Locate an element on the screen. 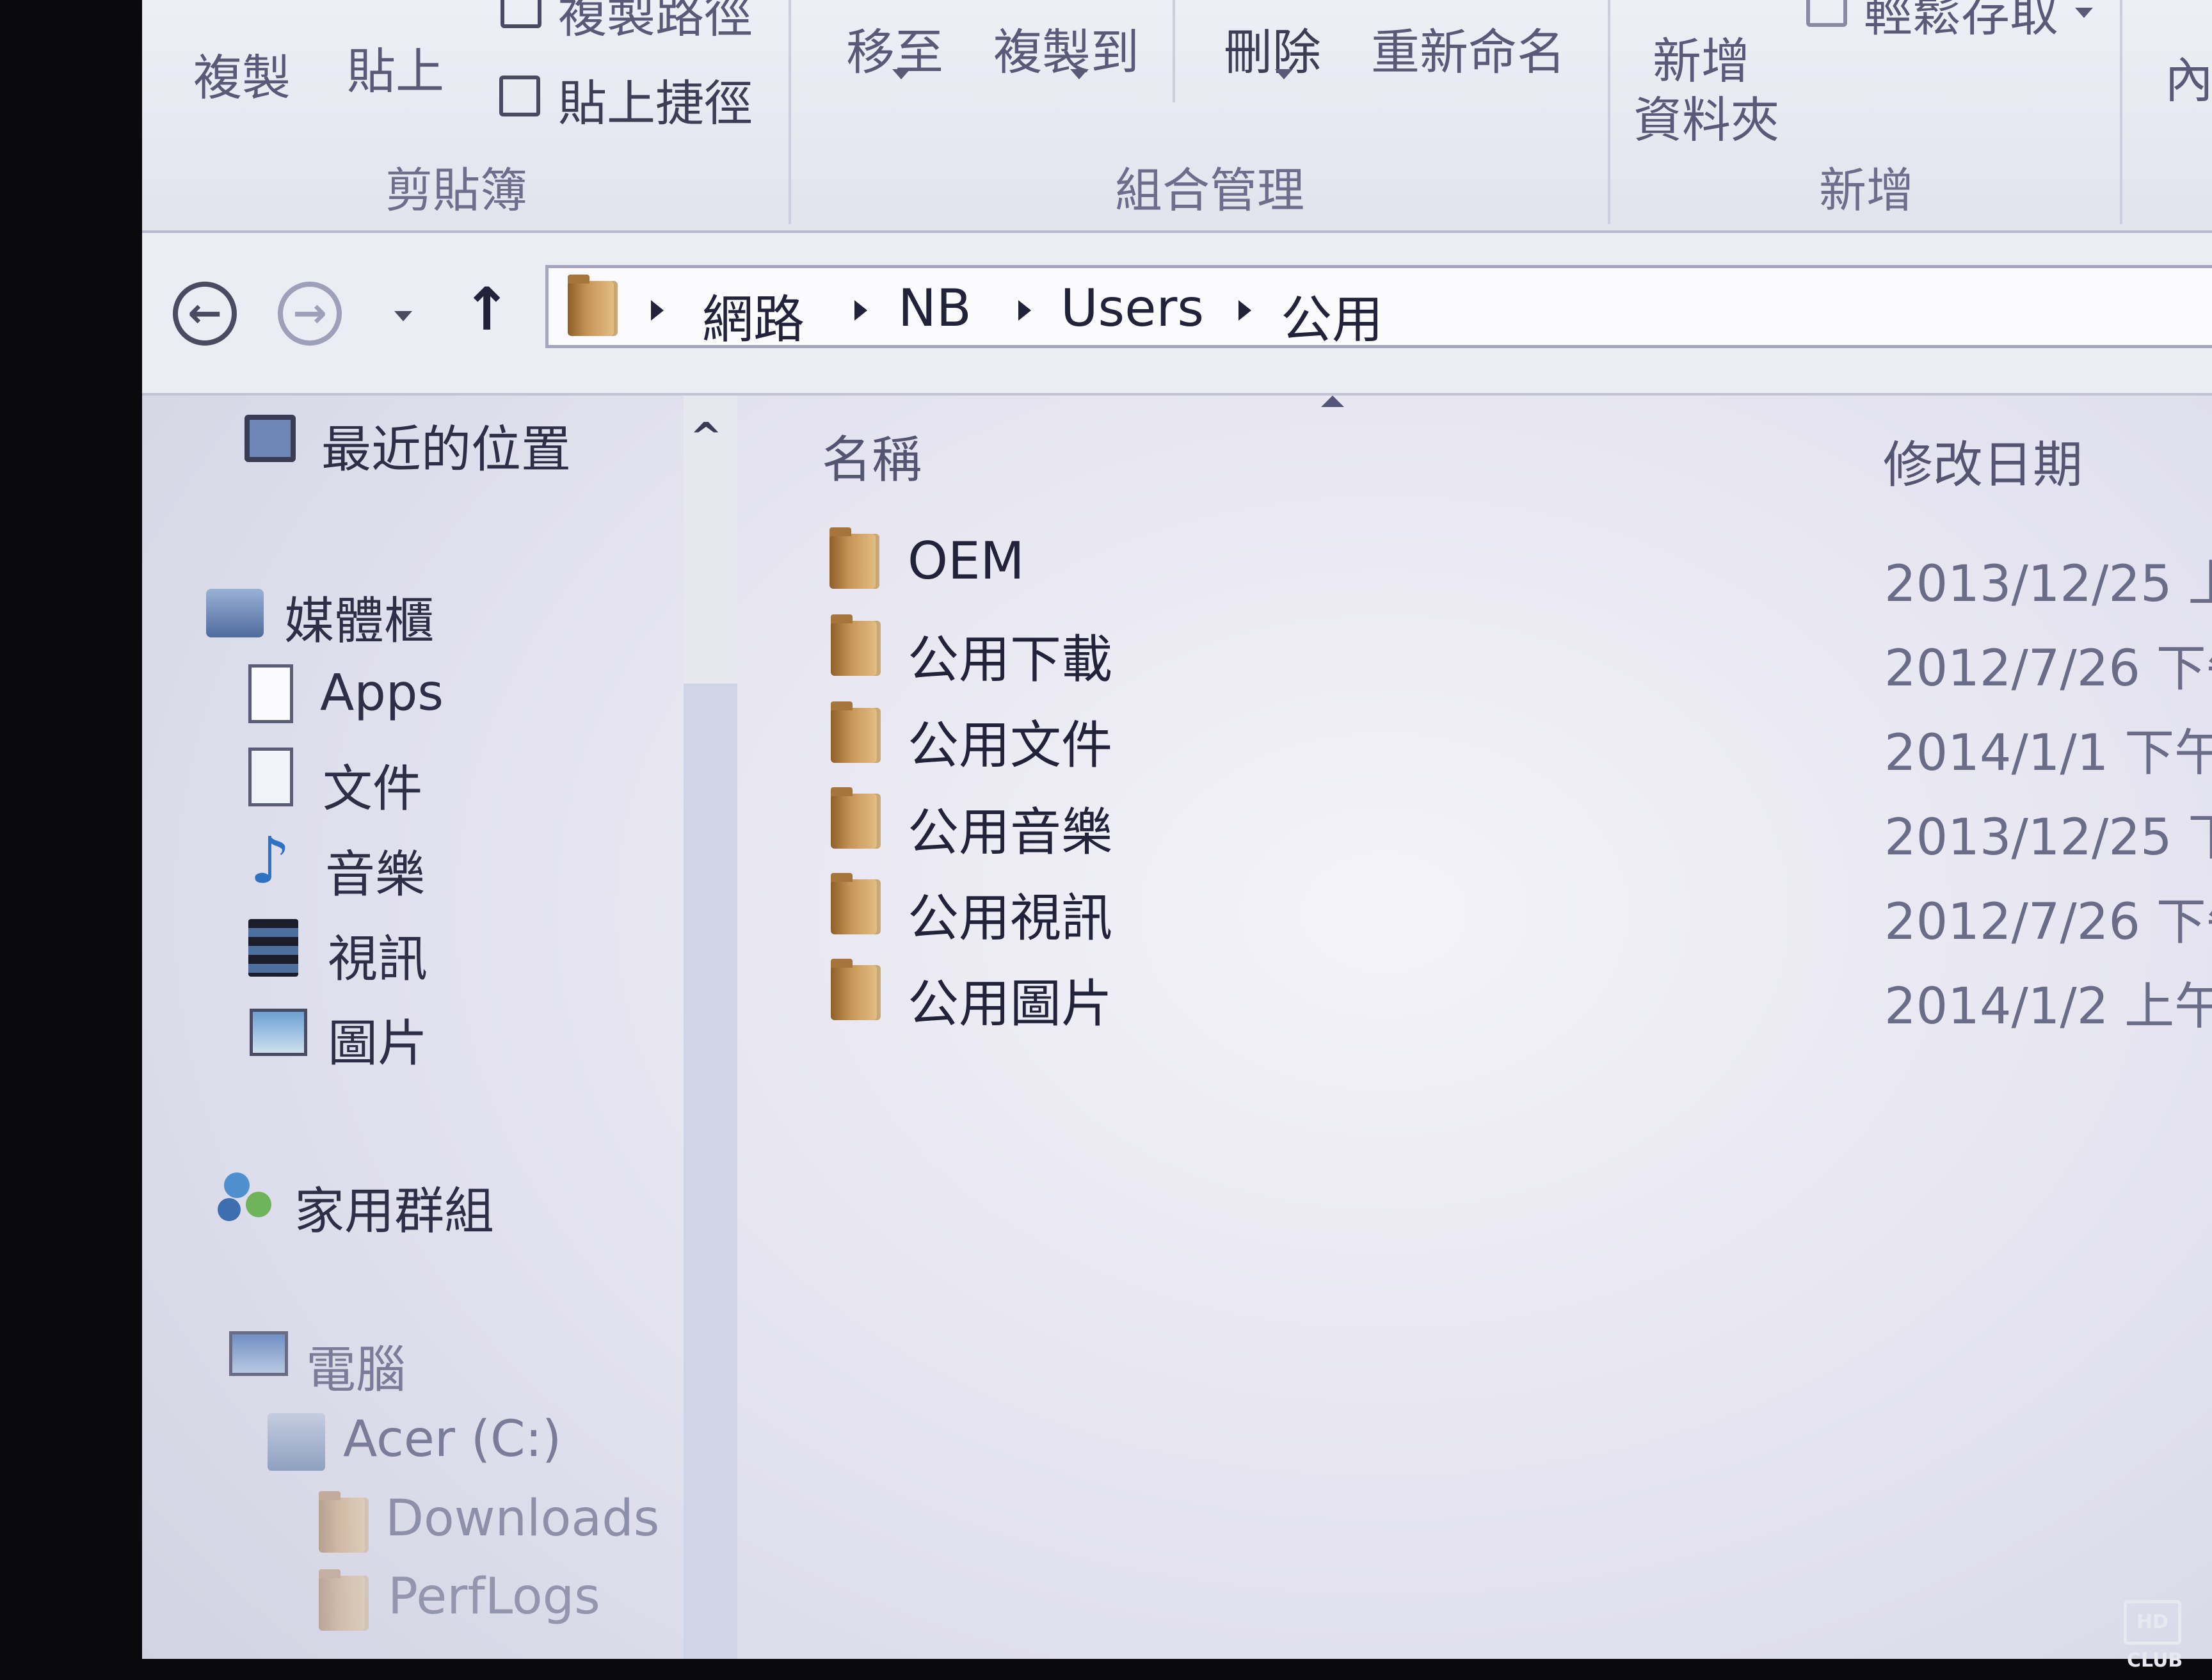  music-note-icon: ♪ is located at coordinates (270, 860).